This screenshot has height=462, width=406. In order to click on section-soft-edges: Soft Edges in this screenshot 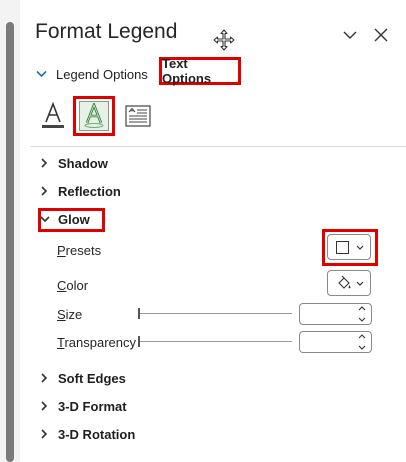, I will do `click(83, 378)`.